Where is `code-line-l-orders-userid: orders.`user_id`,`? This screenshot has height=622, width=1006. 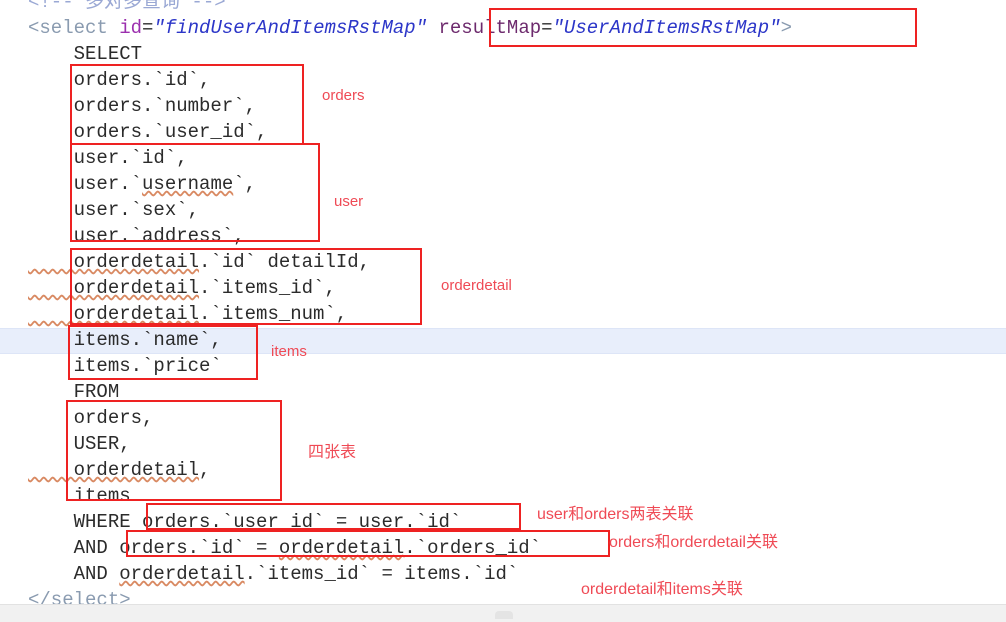 code-line-l-orders-userid: orders.`user_id`, is located at coordinates (148, 132).